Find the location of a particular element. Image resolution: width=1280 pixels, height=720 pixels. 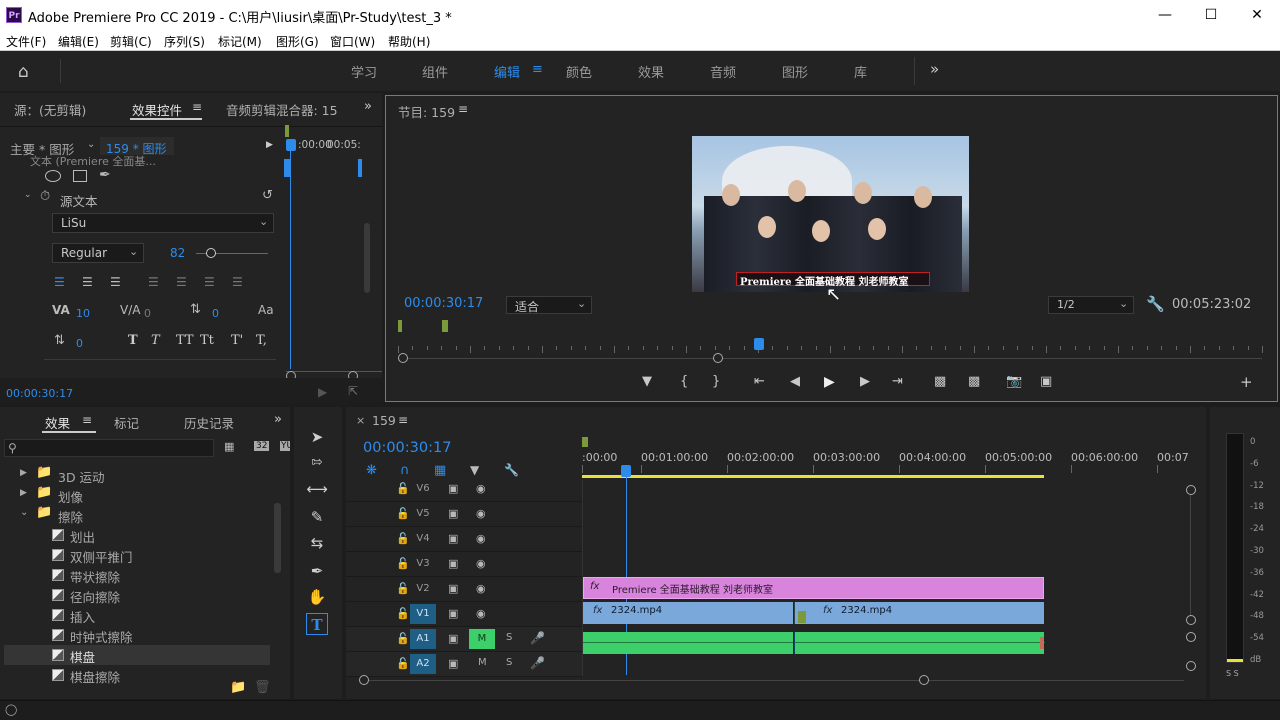

ellipse-mask-icon is located at coordinates (53, 176).